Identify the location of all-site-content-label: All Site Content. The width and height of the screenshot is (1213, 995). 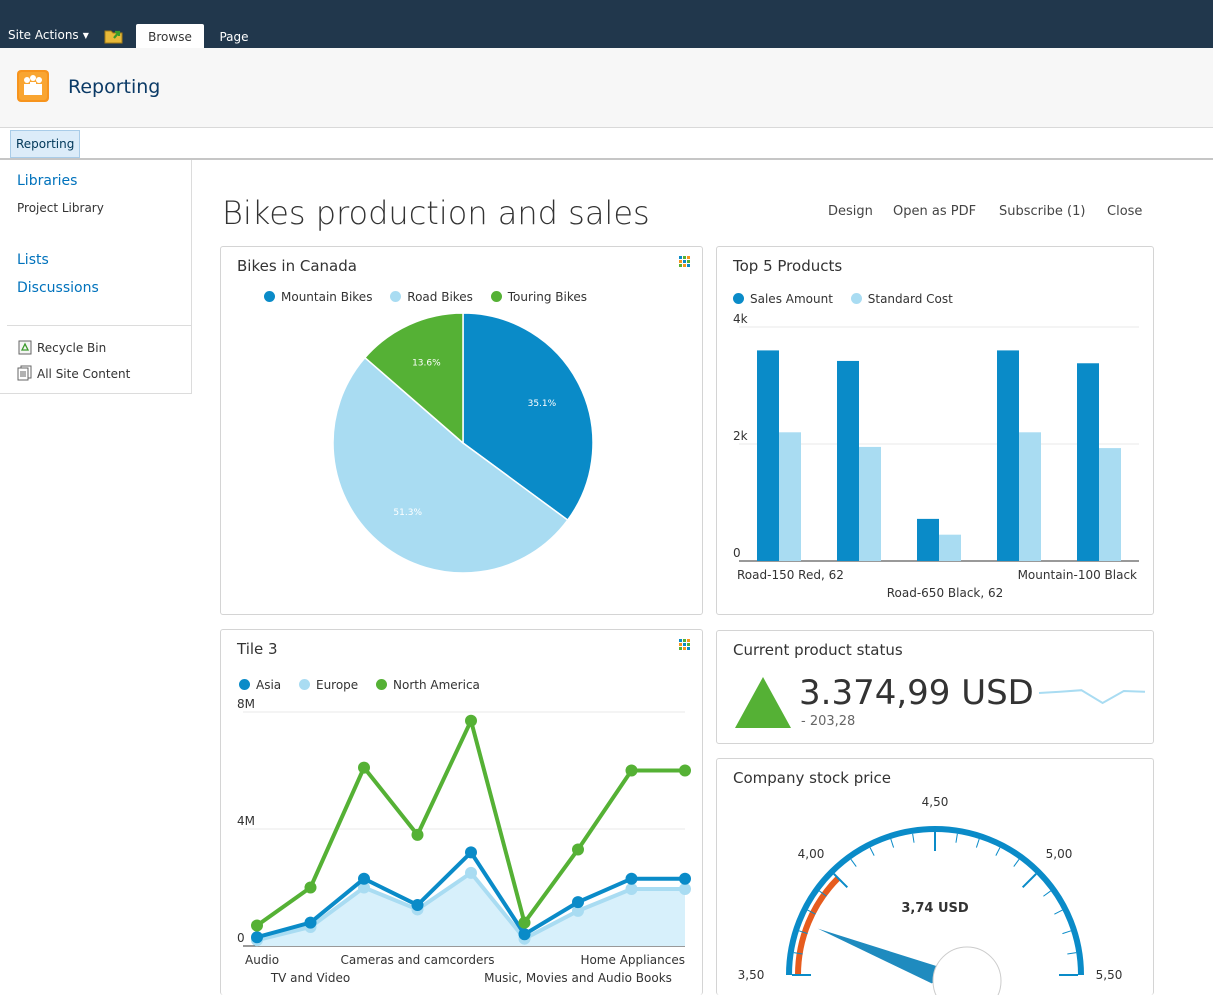
(84, 374).